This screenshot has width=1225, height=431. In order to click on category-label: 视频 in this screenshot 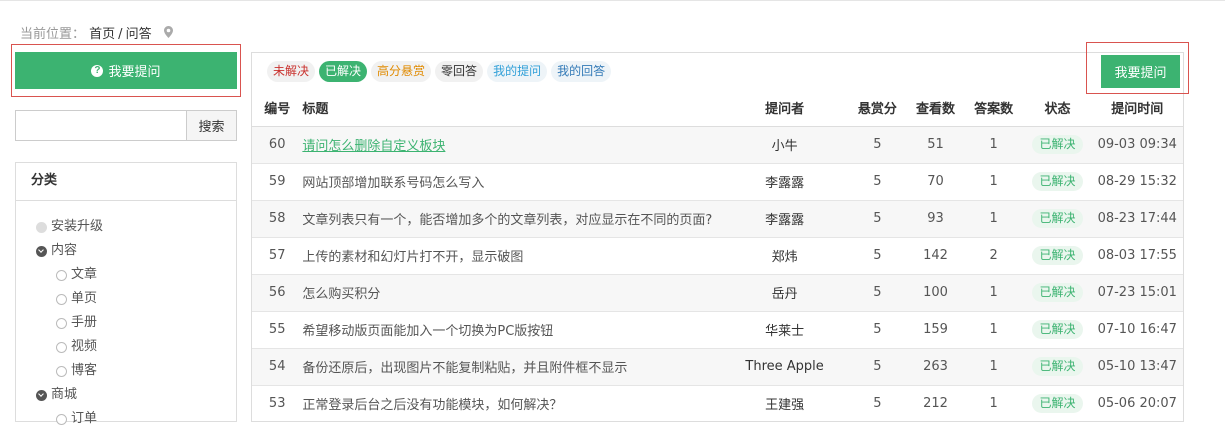, I will do `click(84, 346)`.